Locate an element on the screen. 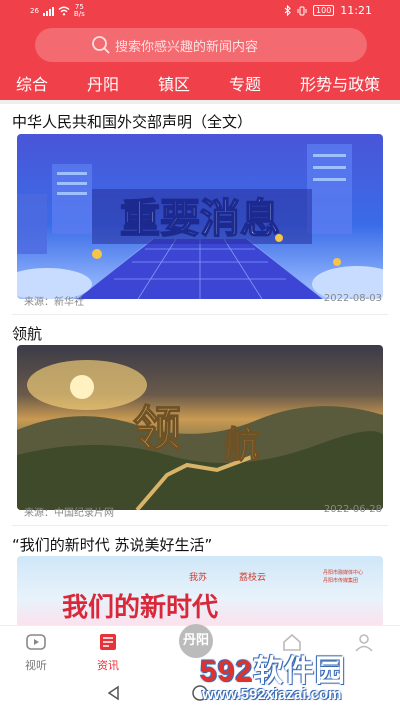 The width and height of the screenshot is (400, 711). news-thumbnail: 我苏 荔枝云 丹阳市融媒体中心 丹阳市传媒集团 我们的新时代 is located at coordinates (200, 592).